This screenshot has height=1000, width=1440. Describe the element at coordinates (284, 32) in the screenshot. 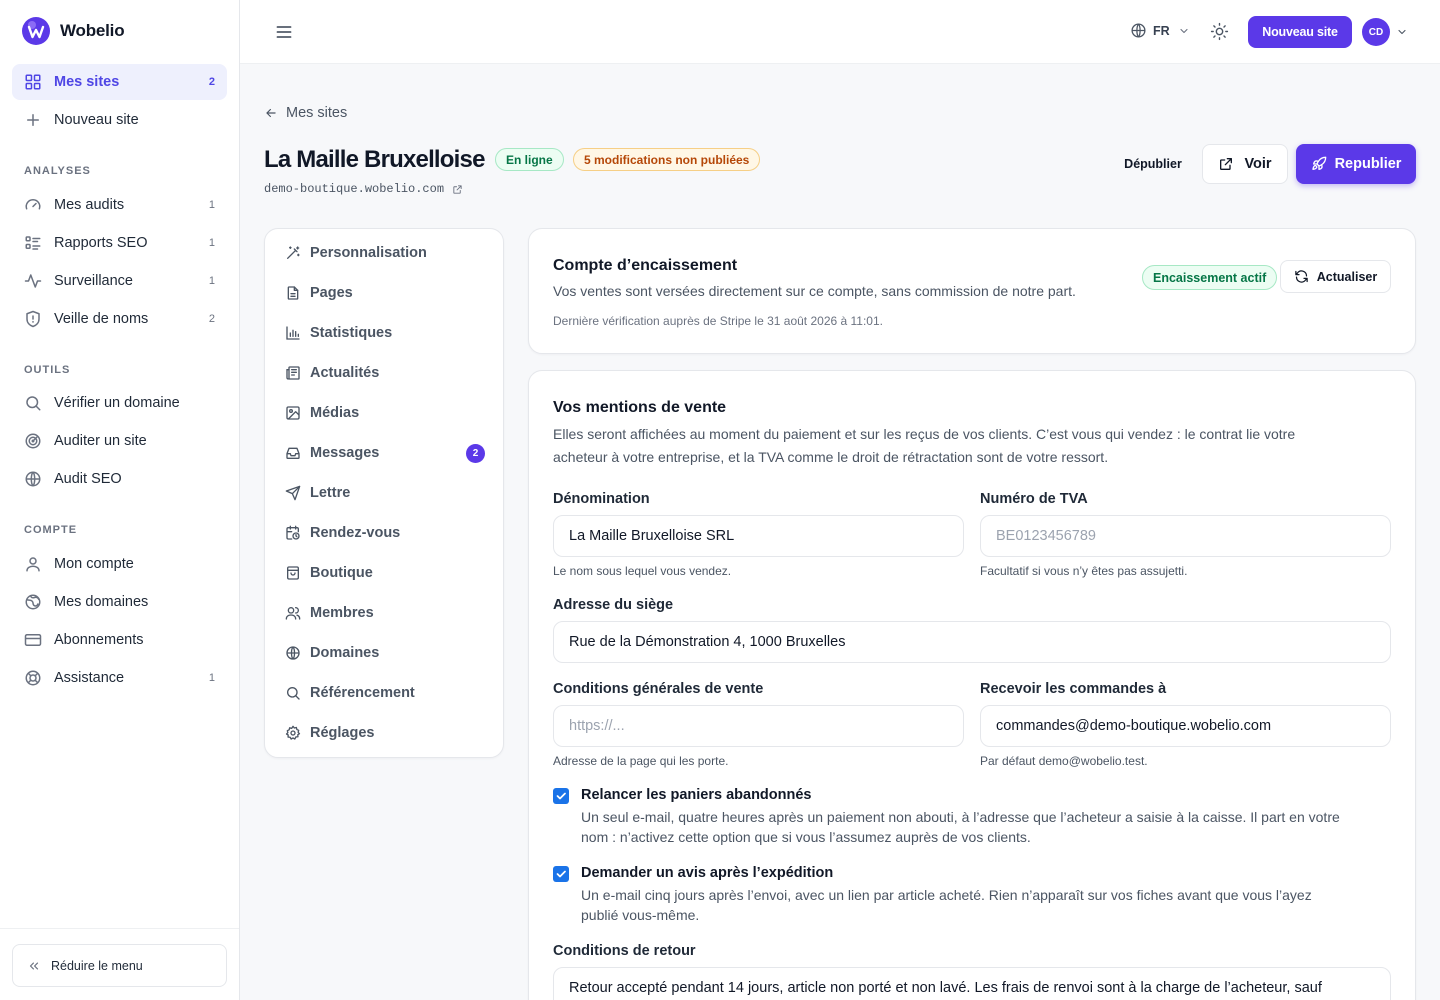

I see `menu-icon` at that location.